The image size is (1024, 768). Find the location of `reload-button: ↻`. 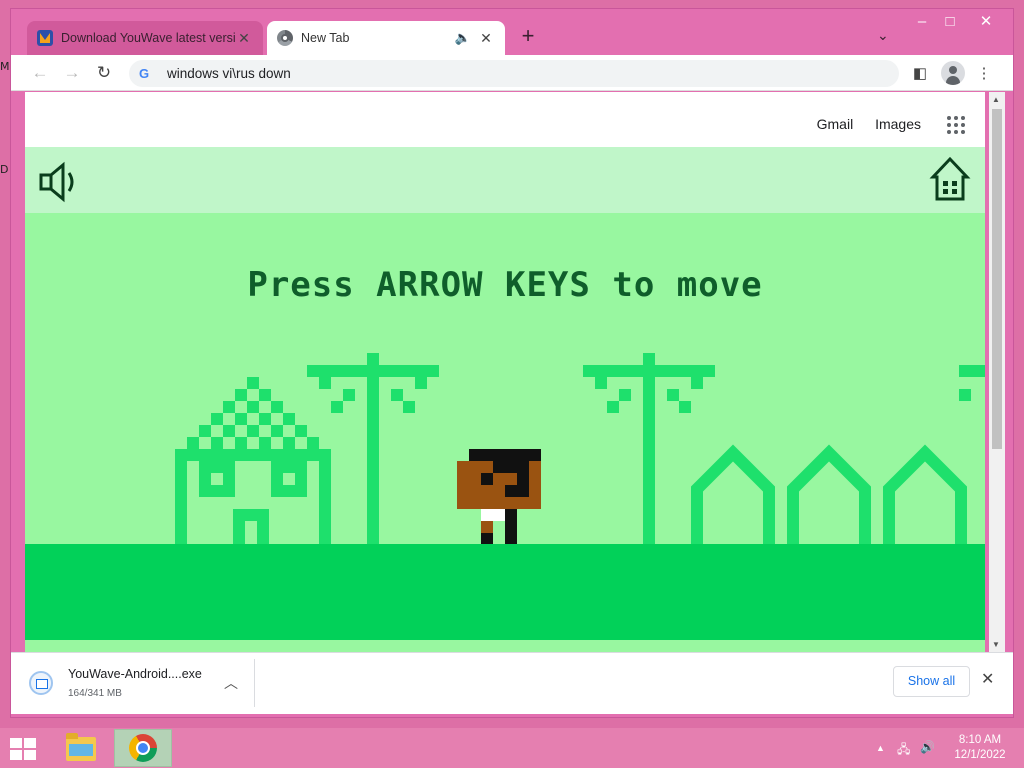

reload-button: ↻ is located at coordinates (104, 74).